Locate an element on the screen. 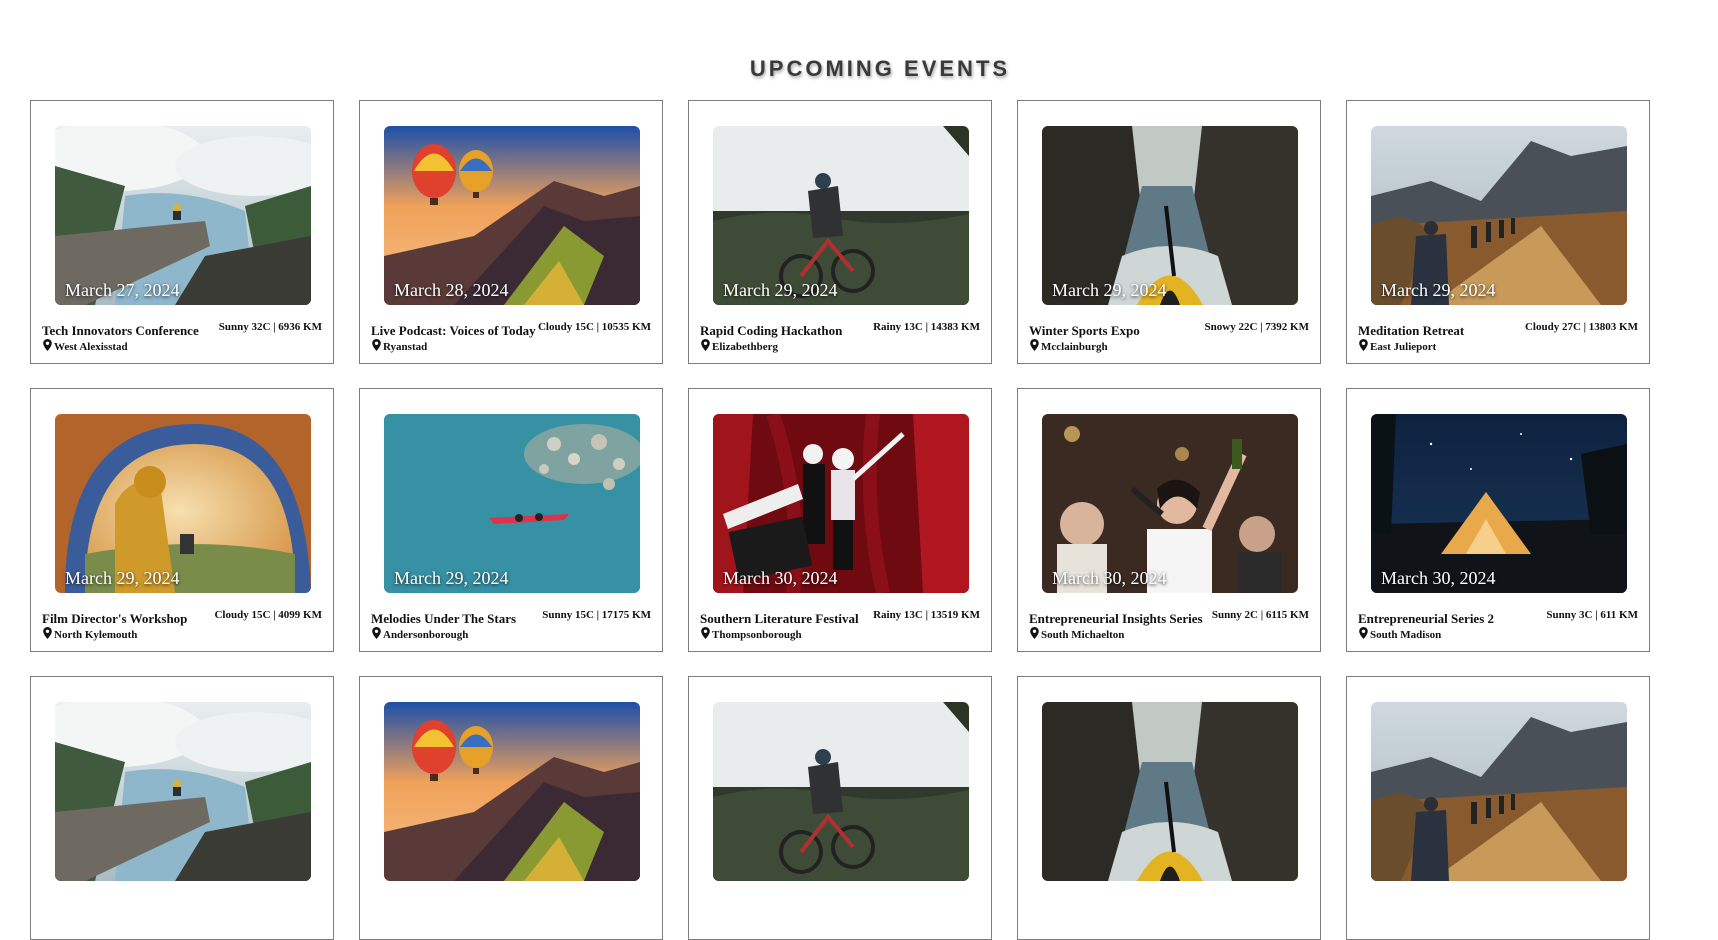  event-title: Melodies Under The Stars is located at coordinates (443, 619).